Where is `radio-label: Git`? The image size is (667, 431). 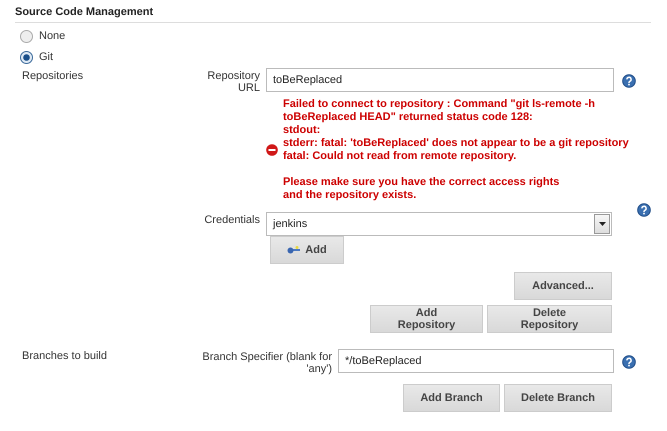 radio-label: Git is located at coordinates (46, 57).